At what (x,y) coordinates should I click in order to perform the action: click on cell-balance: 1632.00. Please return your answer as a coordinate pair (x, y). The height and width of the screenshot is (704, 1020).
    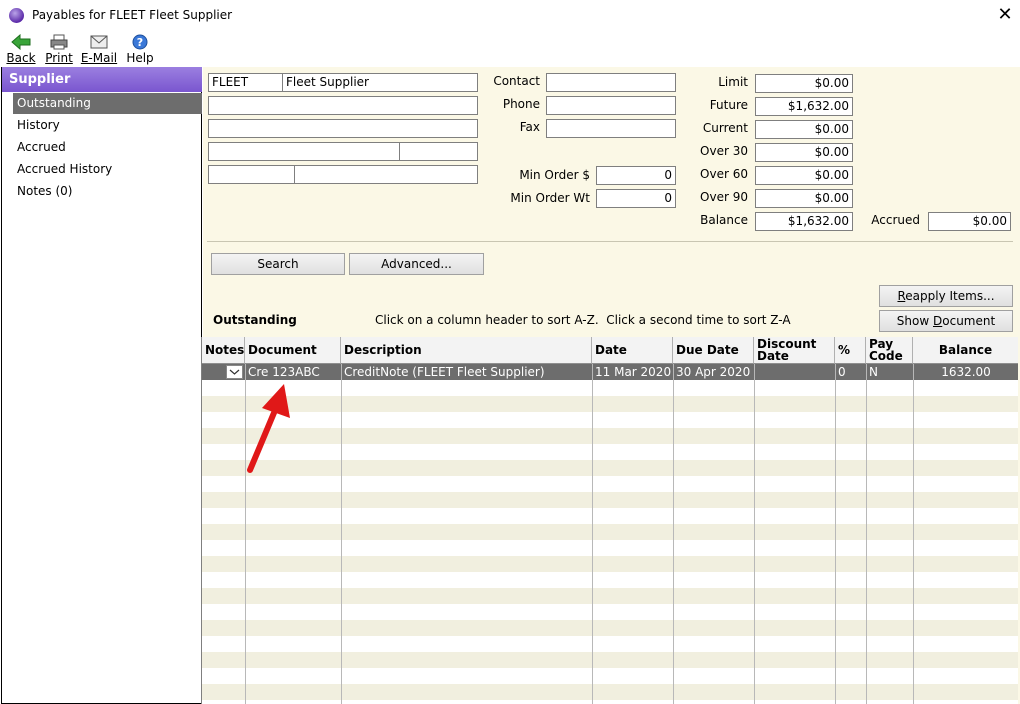
    Looking at the image, I should click on (965, 372).